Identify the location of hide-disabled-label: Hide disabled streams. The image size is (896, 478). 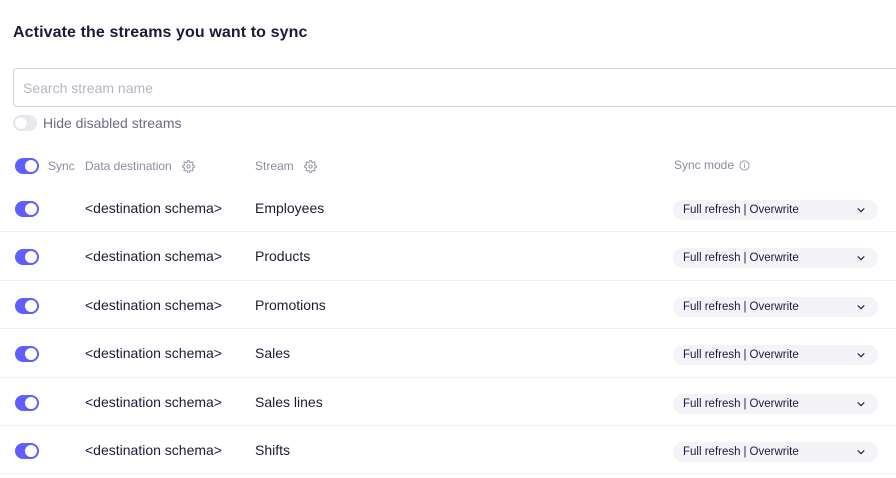
(112, 123).